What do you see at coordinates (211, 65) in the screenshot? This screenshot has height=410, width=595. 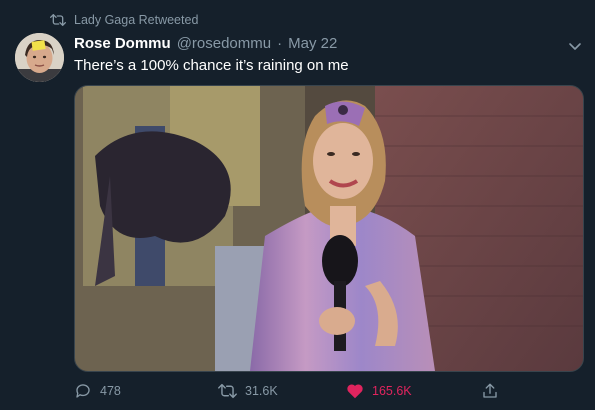 I see `tweet-text: There’s a 100% chance it’s raining on me` at bounding box center [211, 65].